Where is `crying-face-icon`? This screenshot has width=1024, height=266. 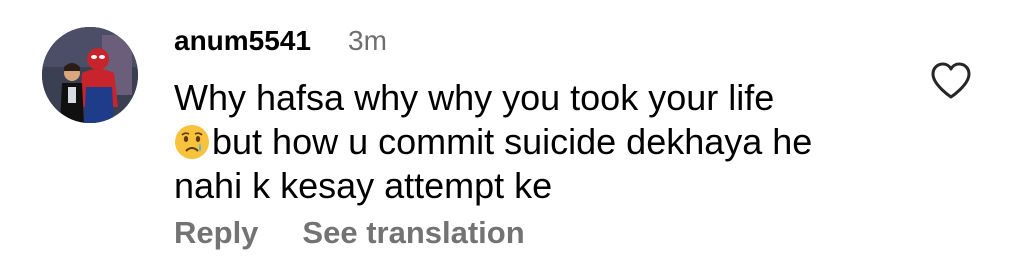 crying-face-icon is located at coordinates (192, 142).